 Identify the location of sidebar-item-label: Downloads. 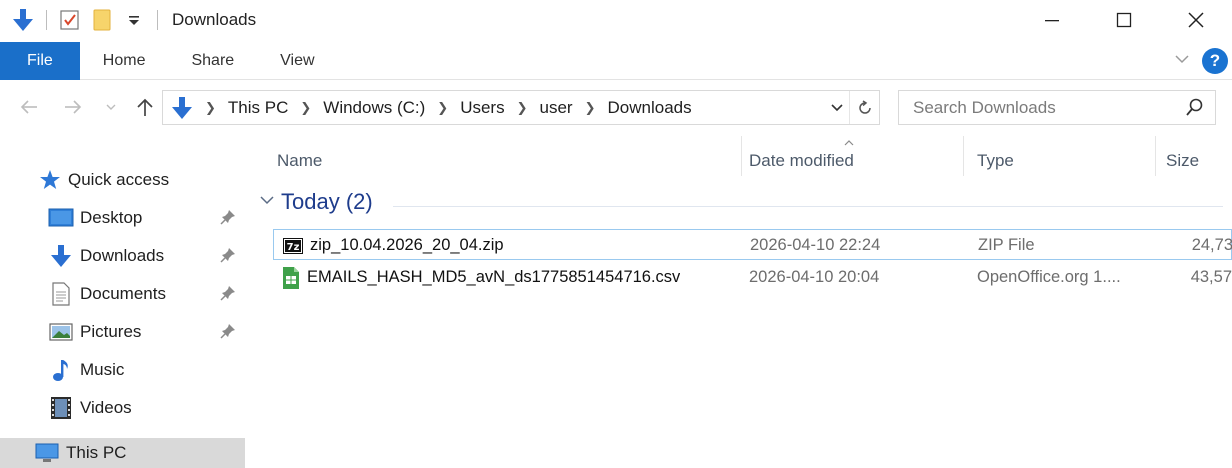
(122, 255).